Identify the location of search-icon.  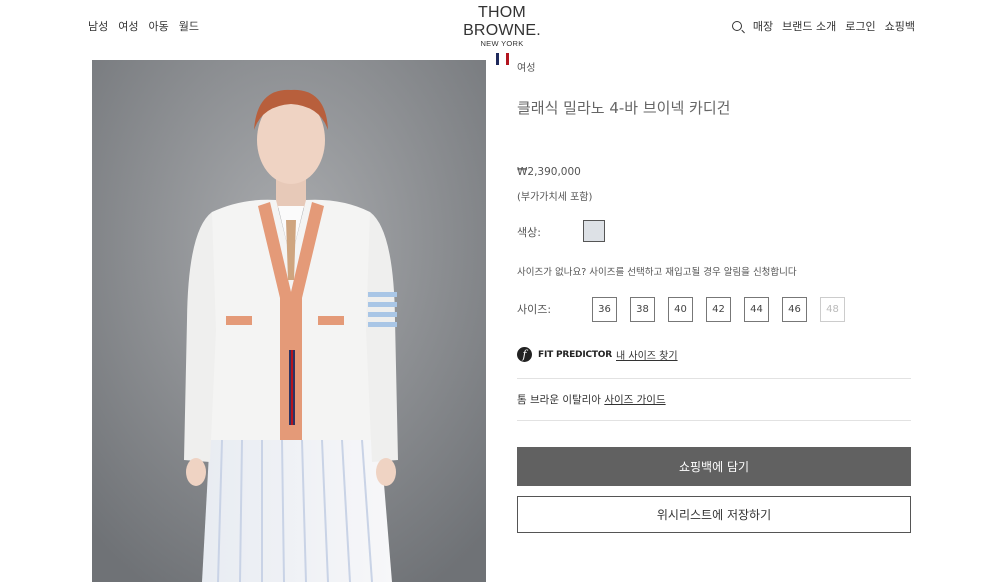
(736, 26).